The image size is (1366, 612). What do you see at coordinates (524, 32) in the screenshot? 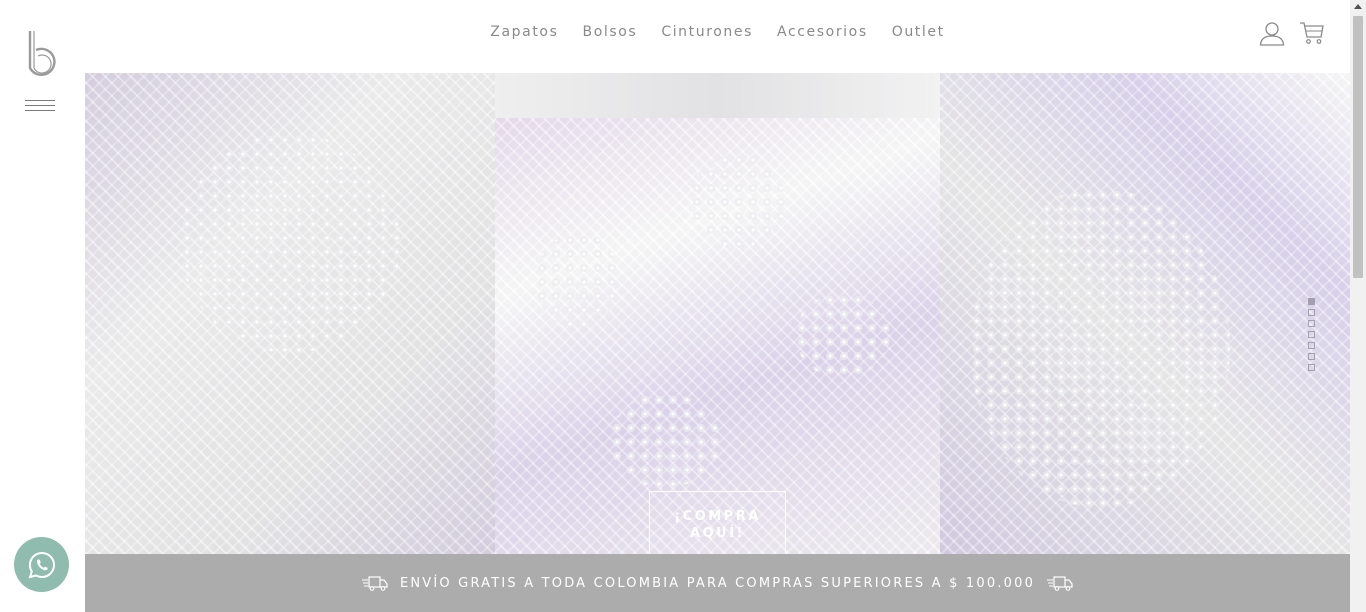
I see `nav-link-zapatos: Zapatos` at bounding box center [524, 32].